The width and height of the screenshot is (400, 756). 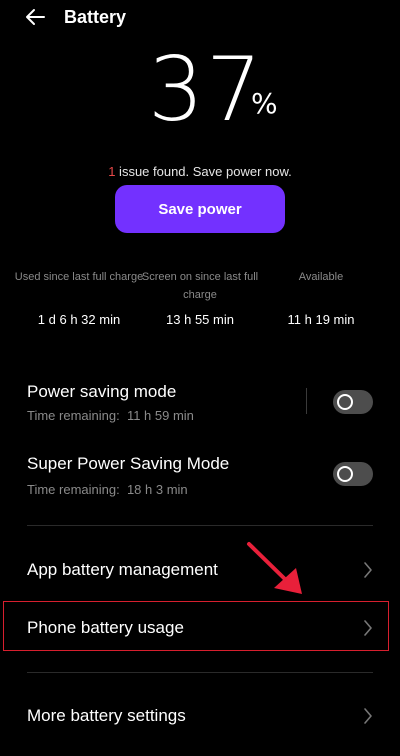 What do you see at coordinates (79, 319) in the screenshot?
I see `stat-value: 1 d 6 h 32 min` at bounding box center [79, 319].